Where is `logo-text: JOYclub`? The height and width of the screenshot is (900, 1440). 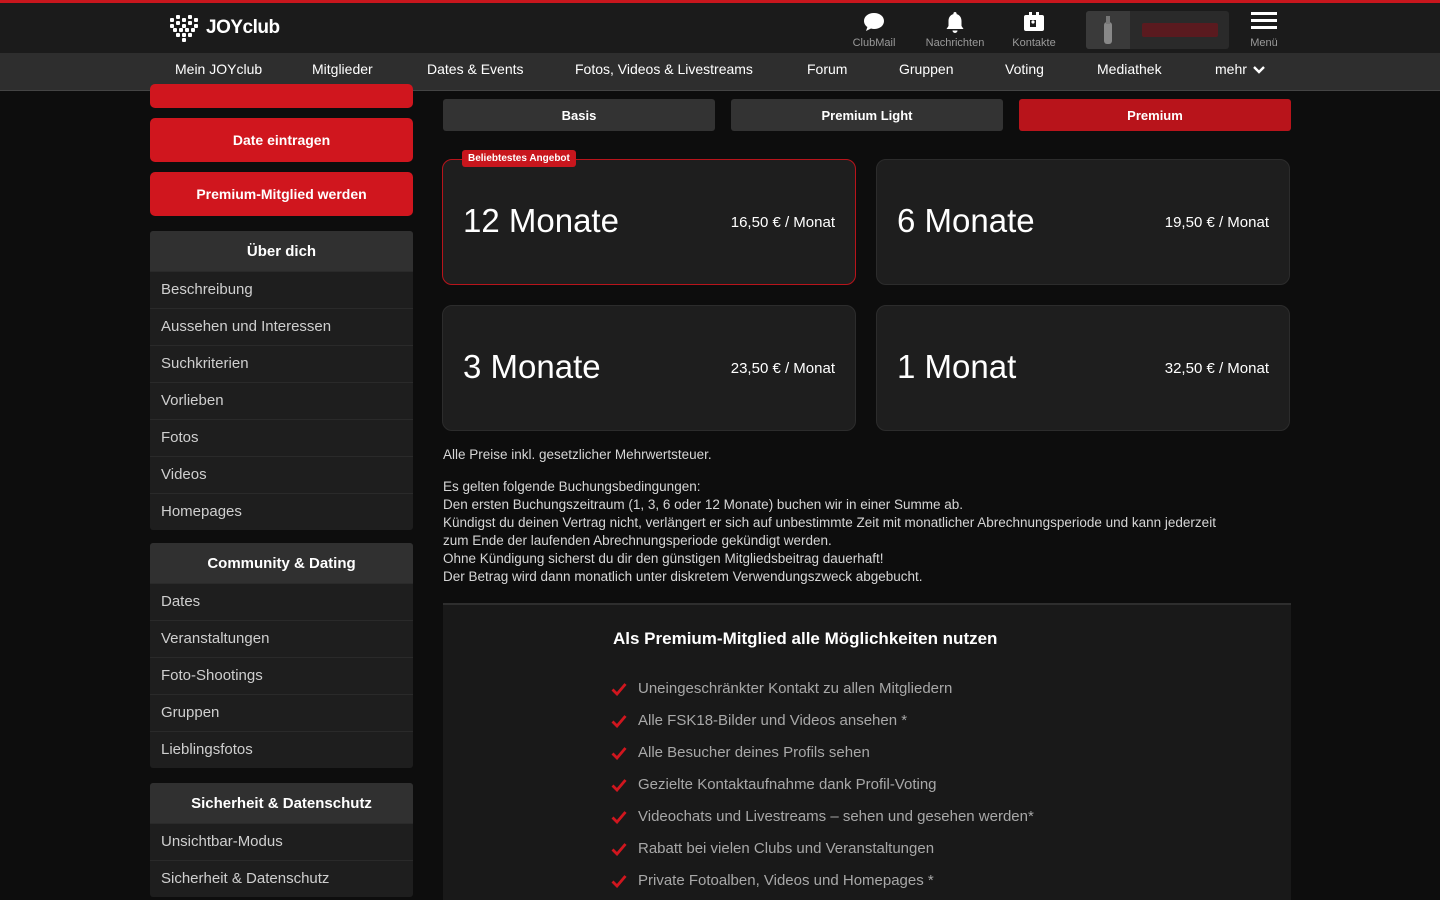
logo-text: JOYclub is located at coordinates (243, 27).